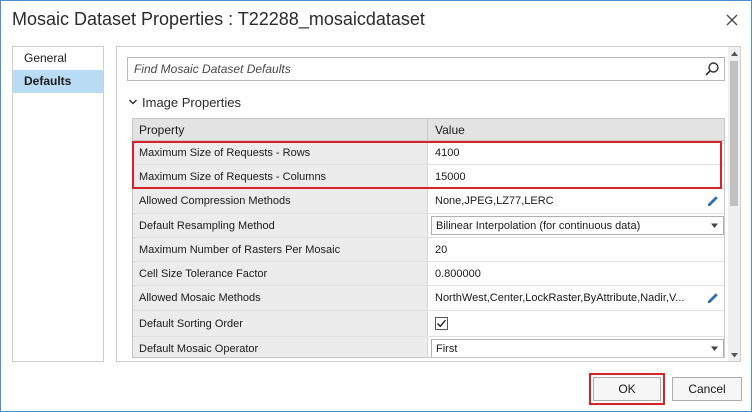 The image size is (752, 412). I want to click on sidebar-item-general: General, so click(58, 58).